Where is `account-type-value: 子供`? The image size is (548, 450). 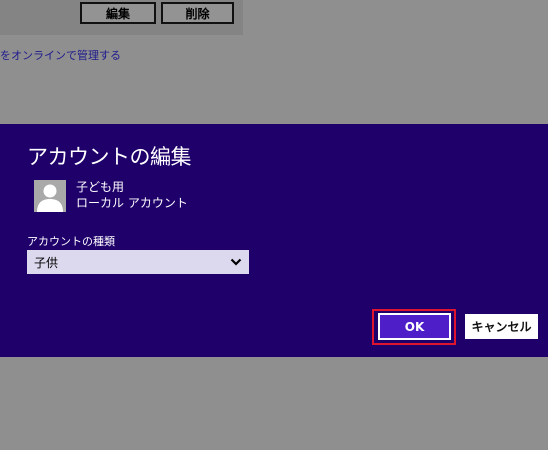 account-type-value: 子供 is located at coordinates (46, 262).